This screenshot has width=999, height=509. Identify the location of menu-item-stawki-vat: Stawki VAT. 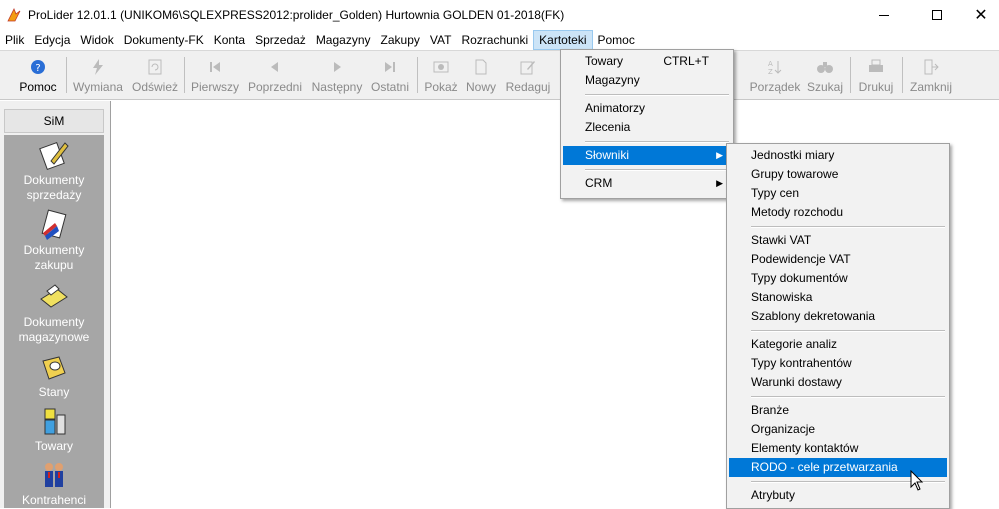
(838, 240).